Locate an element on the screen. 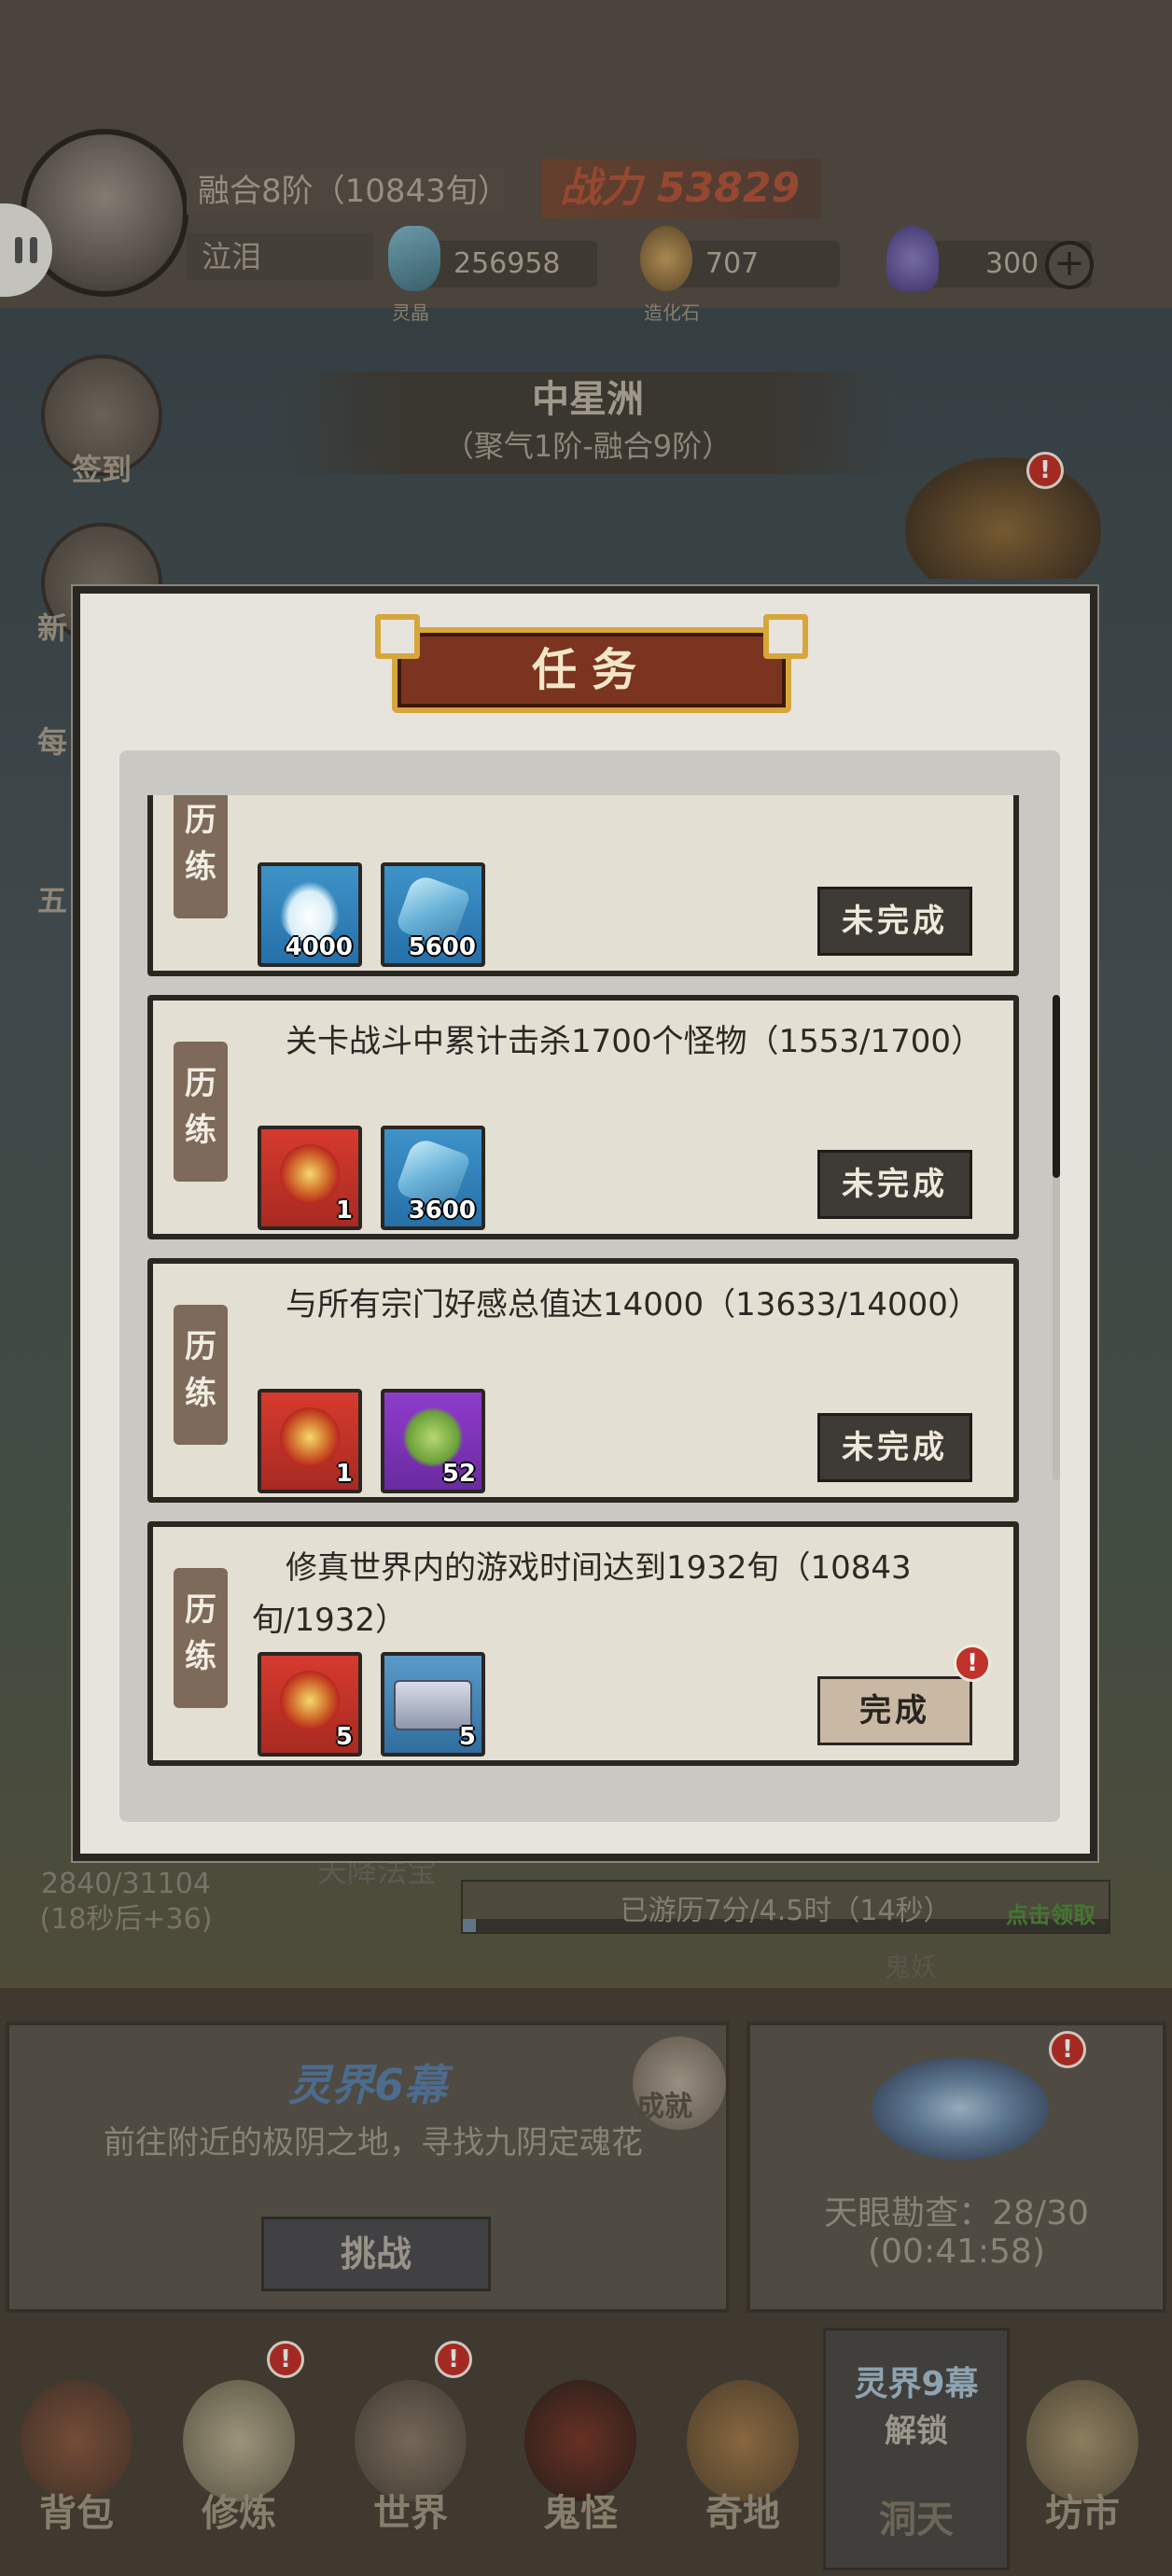 The height and width of the screenshot is (2576, 1172). task-card: 历练 与所有宗门好感总值达14000（13633/14000） 1 52 未完成 is located at coordinates (583, 1380).